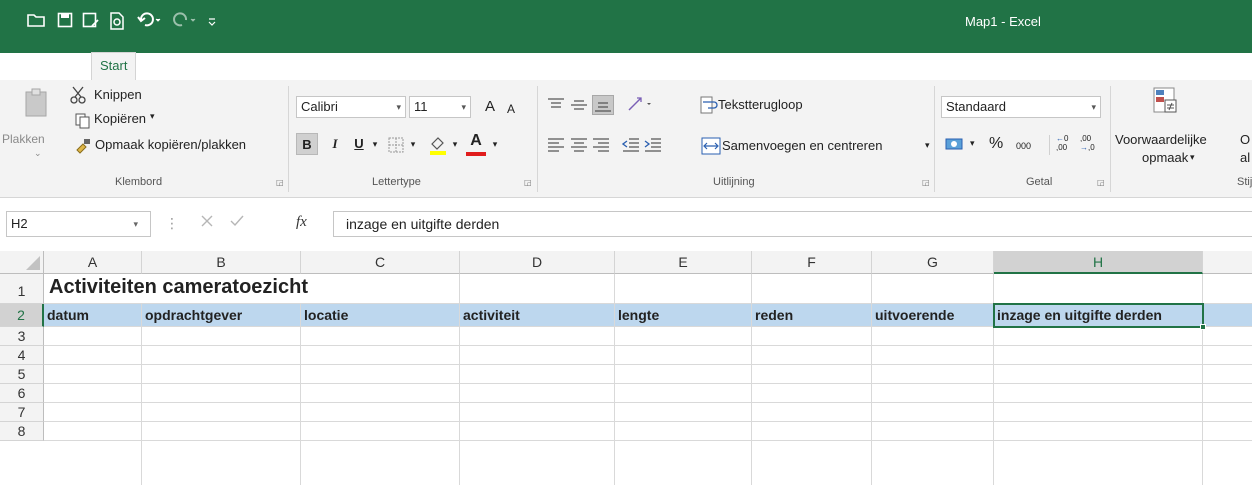 The width and height of the screenshot is (1252, 485). What do you see at coordinates (118, 94) in the screenshot?
I see `cut-button: Knippen` at bounding box center [118, 94].